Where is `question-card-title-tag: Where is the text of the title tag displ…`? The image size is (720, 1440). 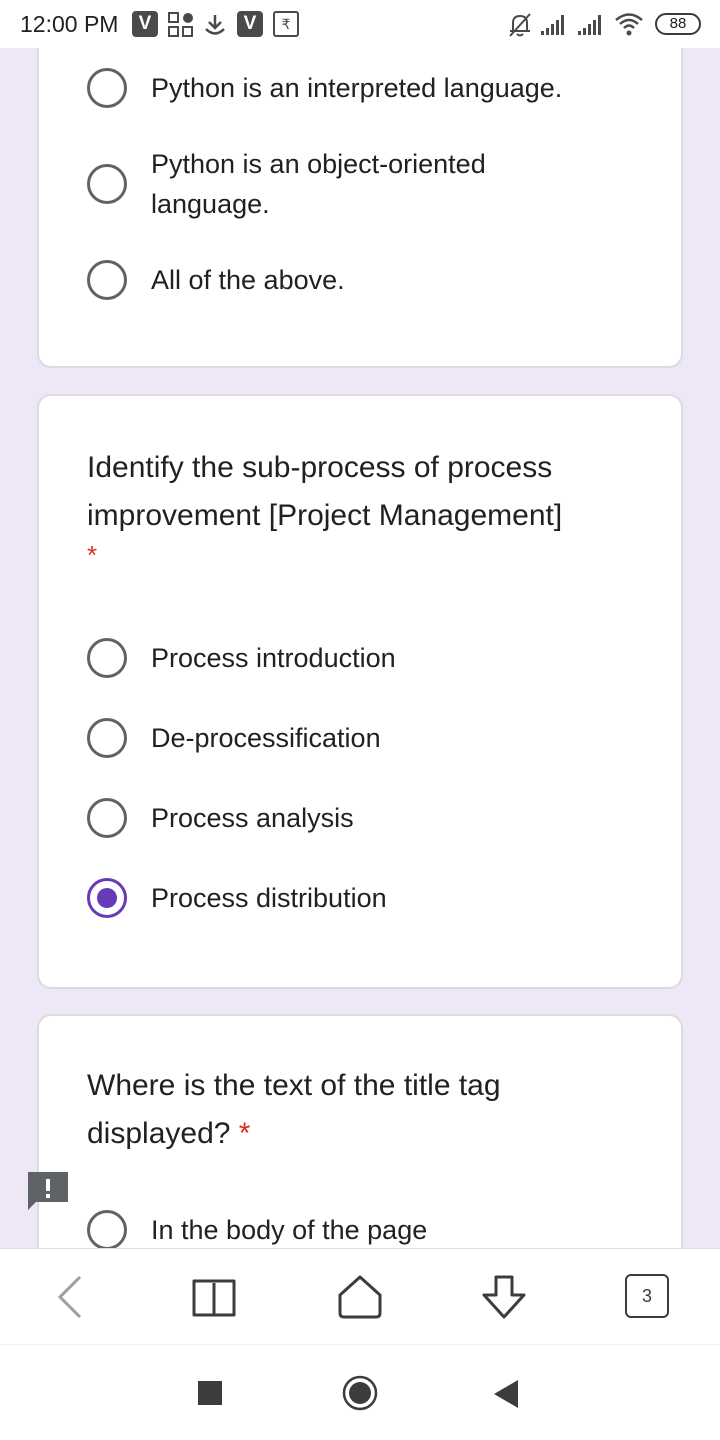
question-card-title-tag: Where is the text of the title tag displ… is located at coordinates (360, 1131).